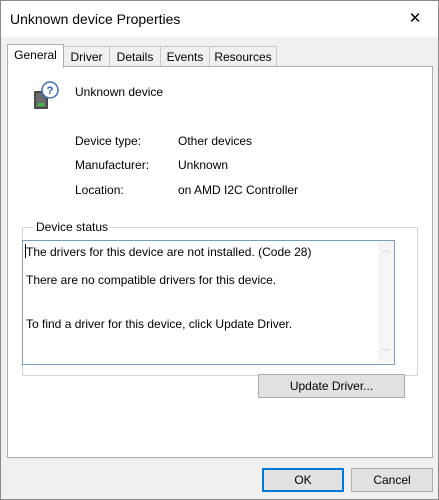 This screenshot has height=500, width=439. What do you see at coordinates (108, 141) in the screenshot?
I see `device-type-label: Device type:` at bounding box center [108, 141].